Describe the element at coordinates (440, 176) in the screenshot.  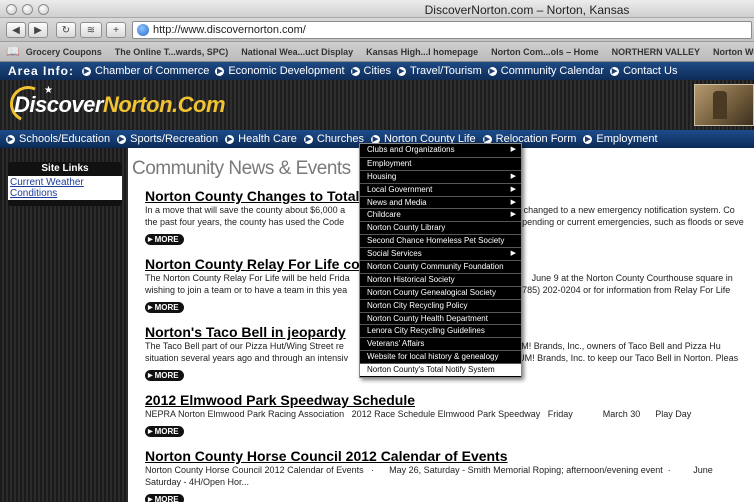
I see `menu-item: Housing ▶` at that location.